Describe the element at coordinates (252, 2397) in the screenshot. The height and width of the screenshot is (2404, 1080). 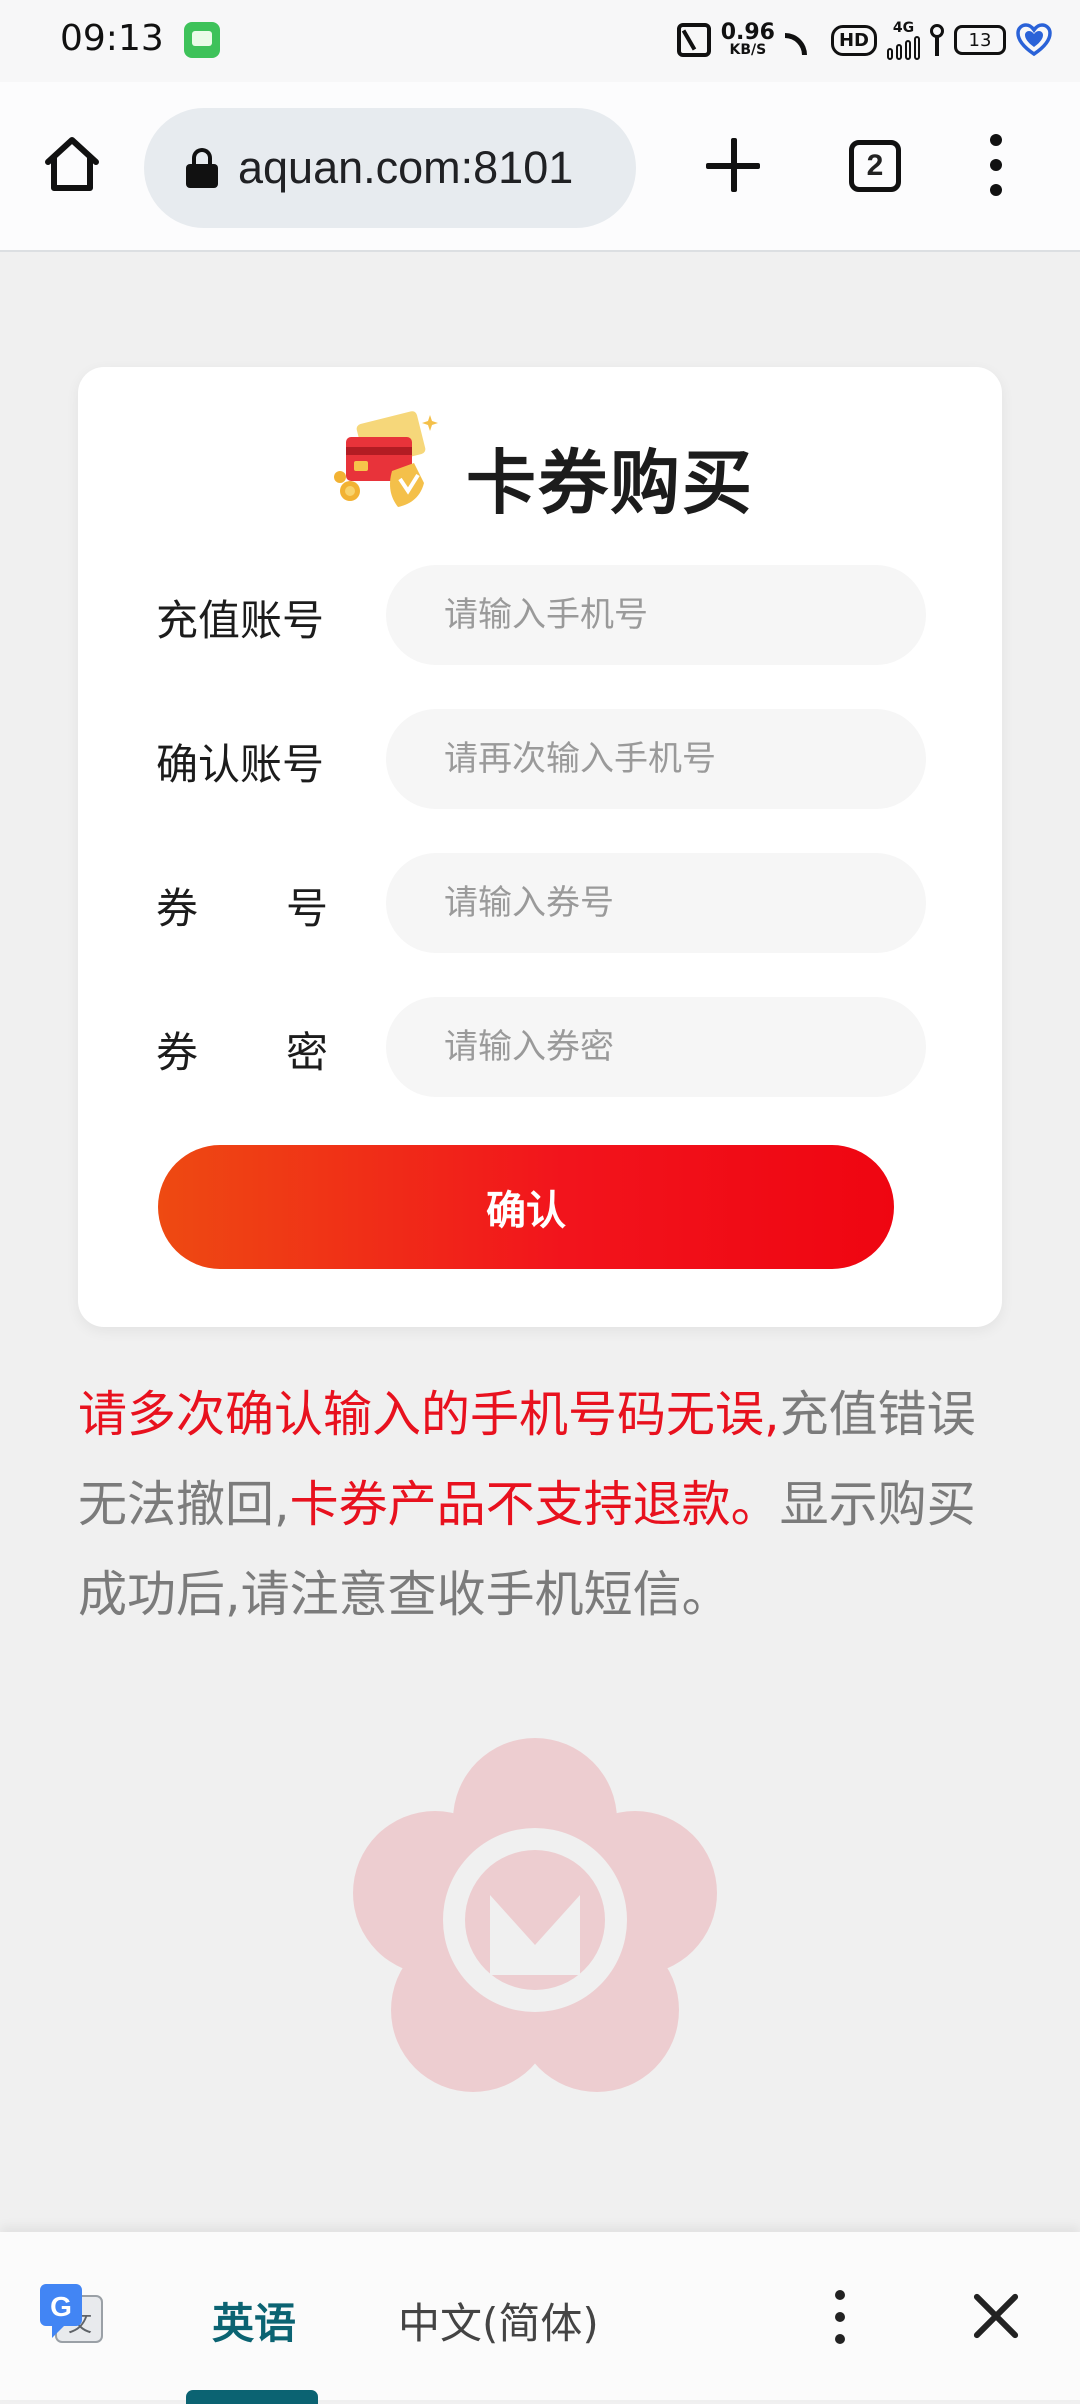
I see `active-tab-indicator` at that location.